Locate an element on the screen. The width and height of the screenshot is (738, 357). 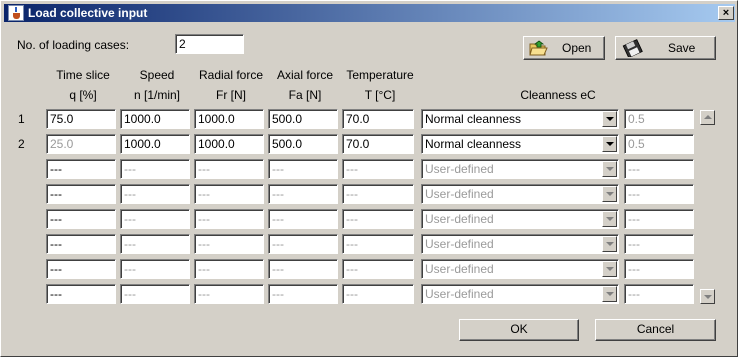
col-speed-header: Speed is located at coordinates (157, 75).